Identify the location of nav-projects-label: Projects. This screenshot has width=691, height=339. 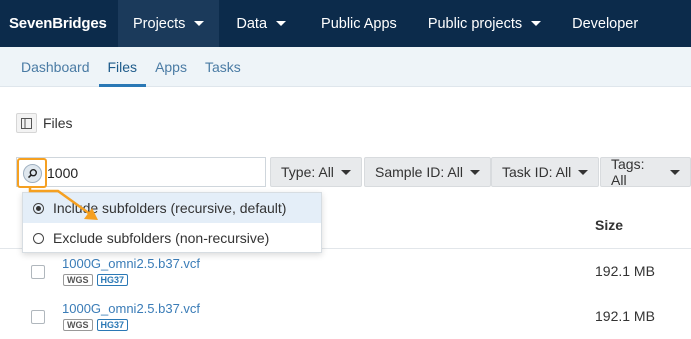
(159, 23).